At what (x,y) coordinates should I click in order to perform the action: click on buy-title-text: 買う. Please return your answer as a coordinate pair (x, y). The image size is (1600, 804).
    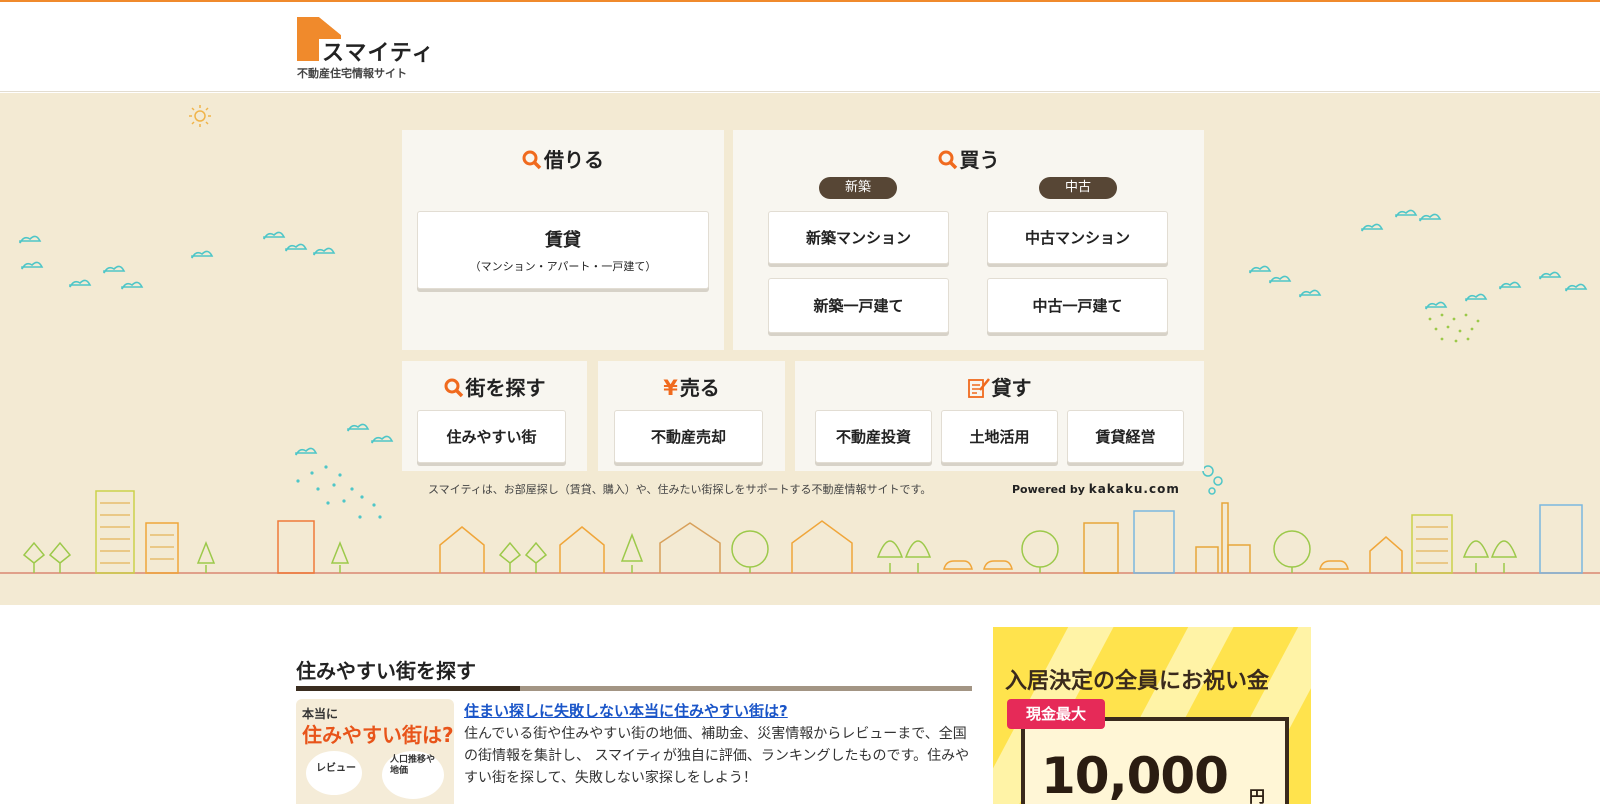
    Looking at the image, I should click on (979, 160).